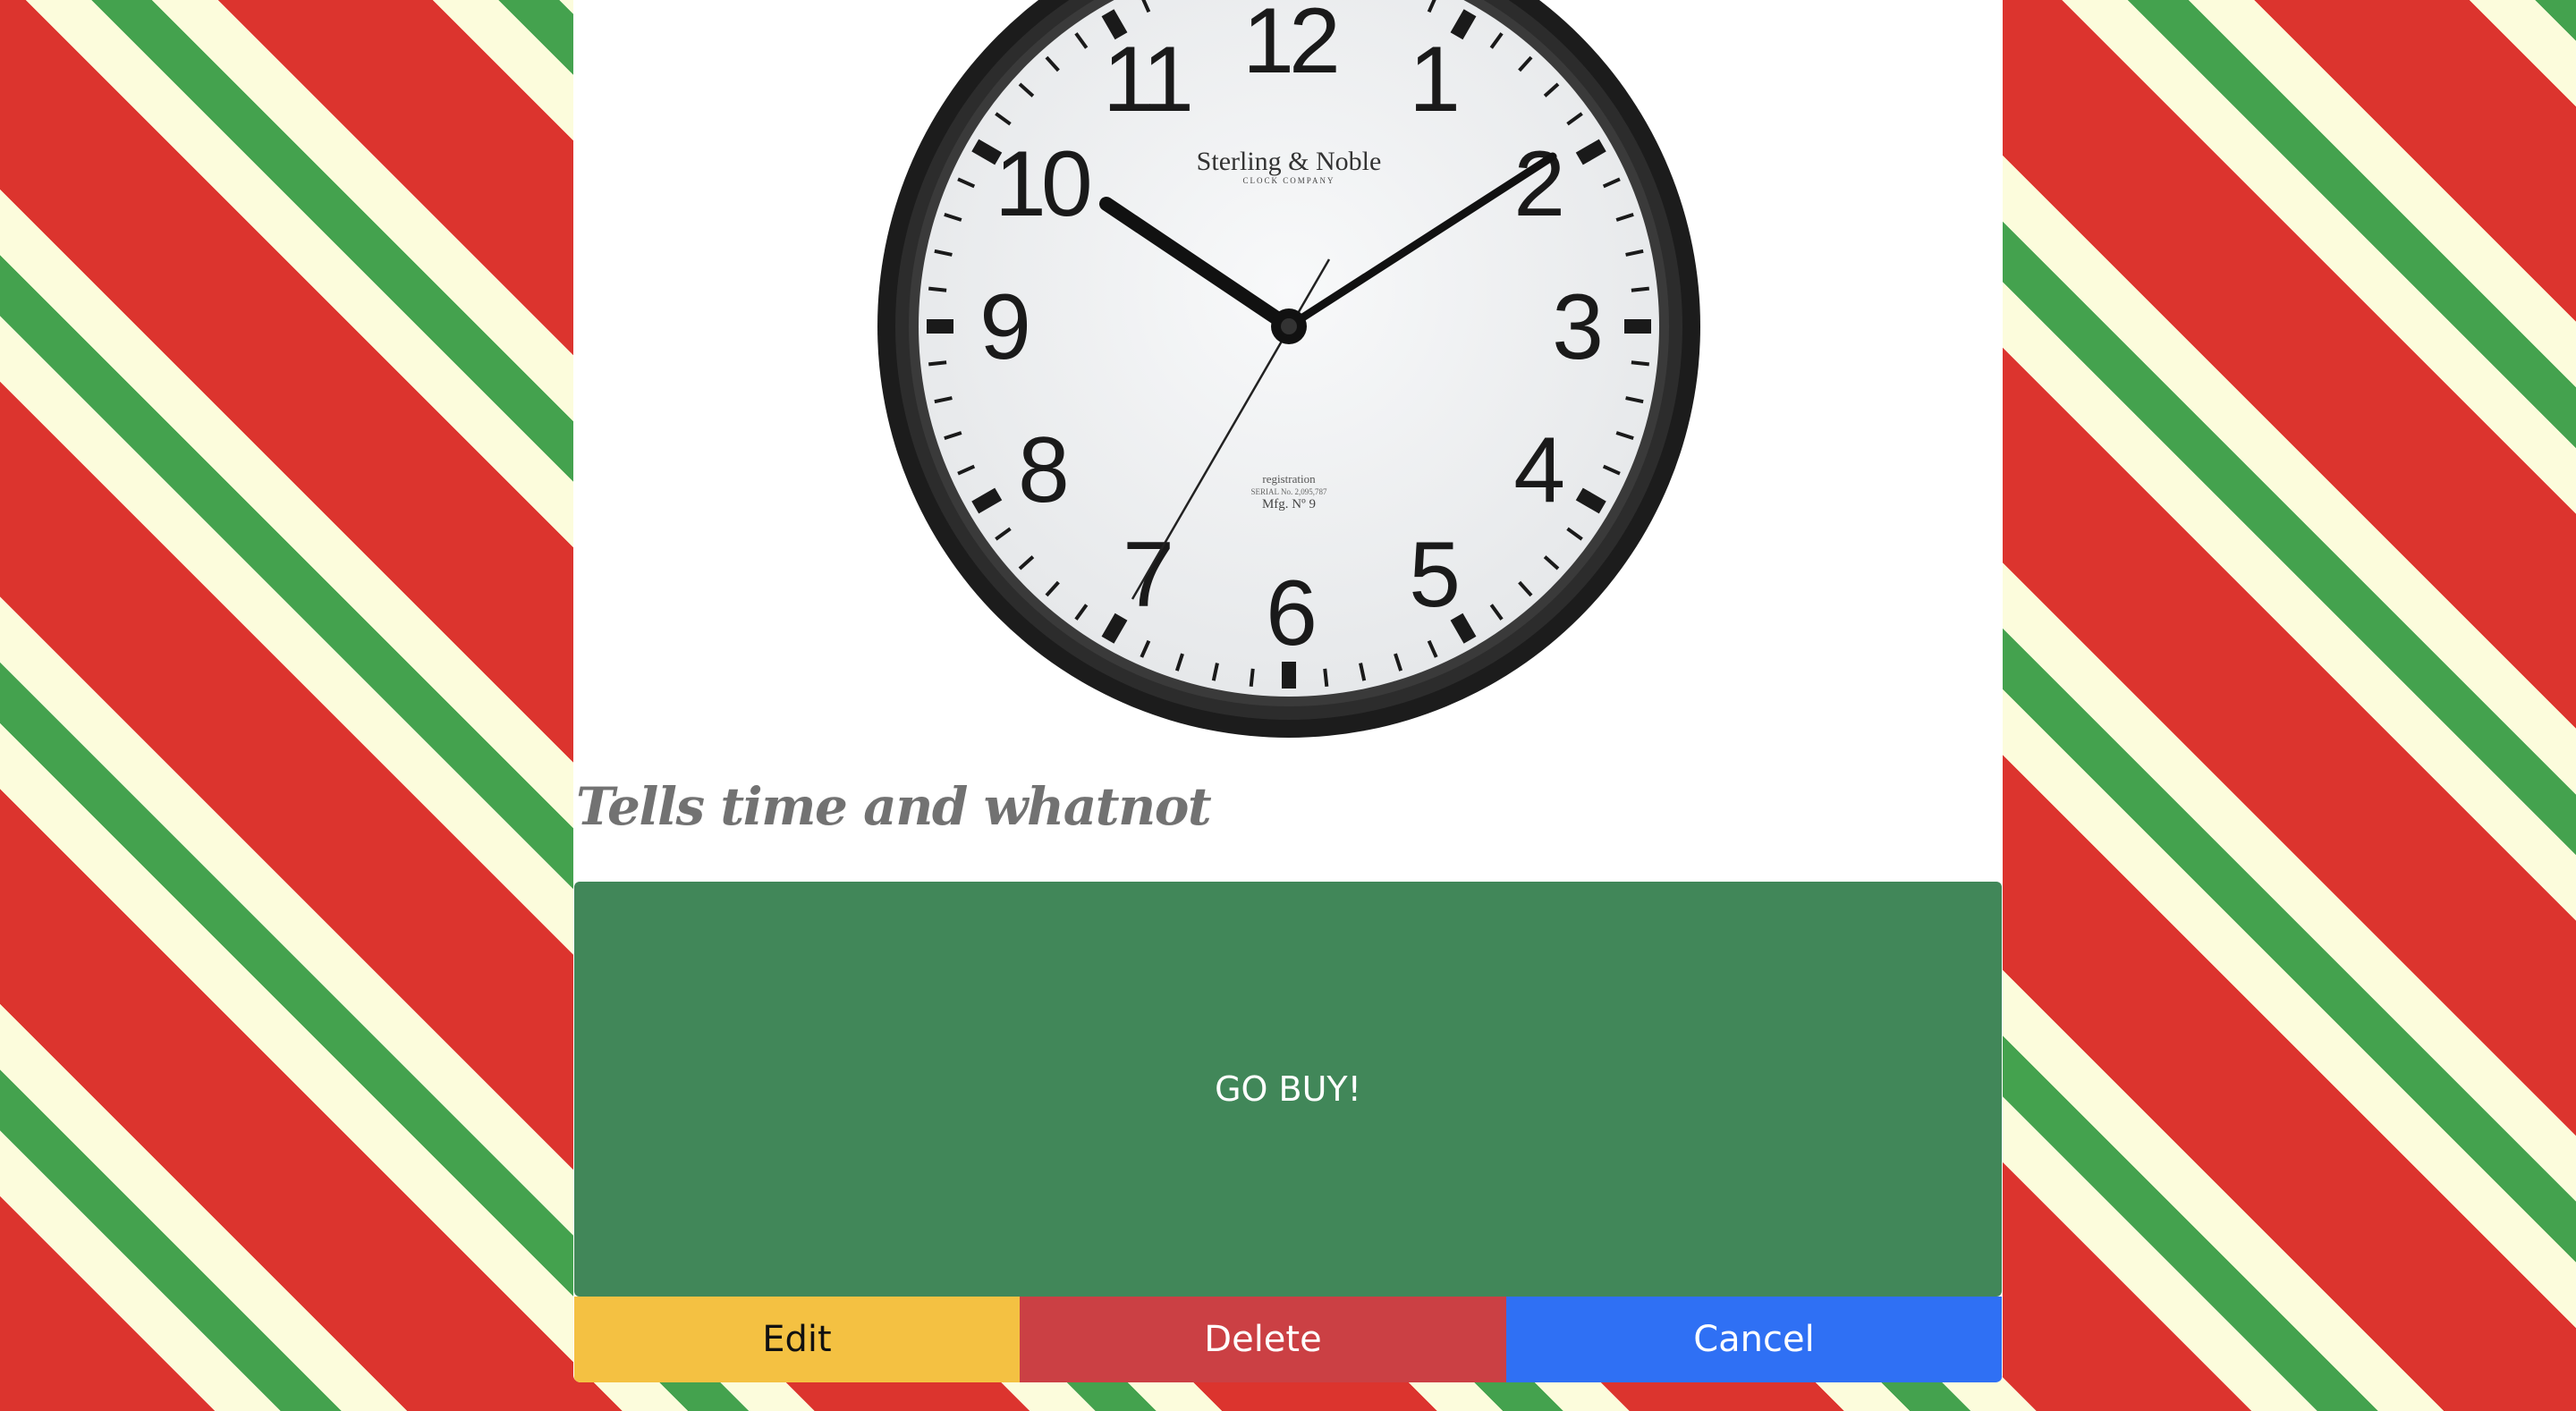  Describe the element at coordinates (1146, 80) in the screenshot. I see `clock-numeral: 11` at that location.